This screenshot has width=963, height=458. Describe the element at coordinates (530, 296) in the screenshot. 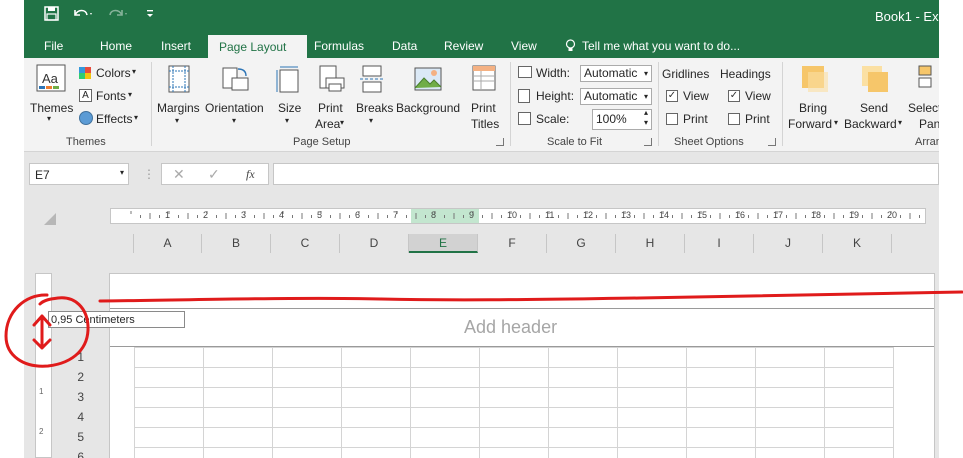

I see `annotation-line` at that location.